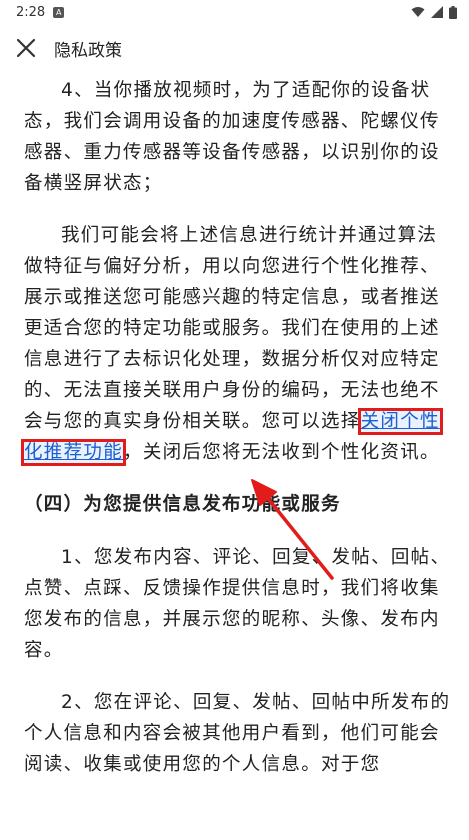 This screenshot has height=840, width=469. I want to click on app-bar: 隐私政策, so click(234, 48).